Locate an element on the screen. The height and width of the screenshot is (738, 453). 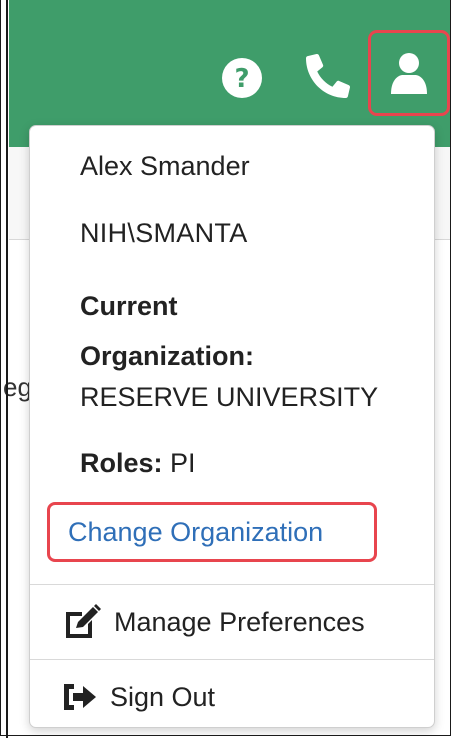
roles-label: Roles: is located at coordinates (121, 463).